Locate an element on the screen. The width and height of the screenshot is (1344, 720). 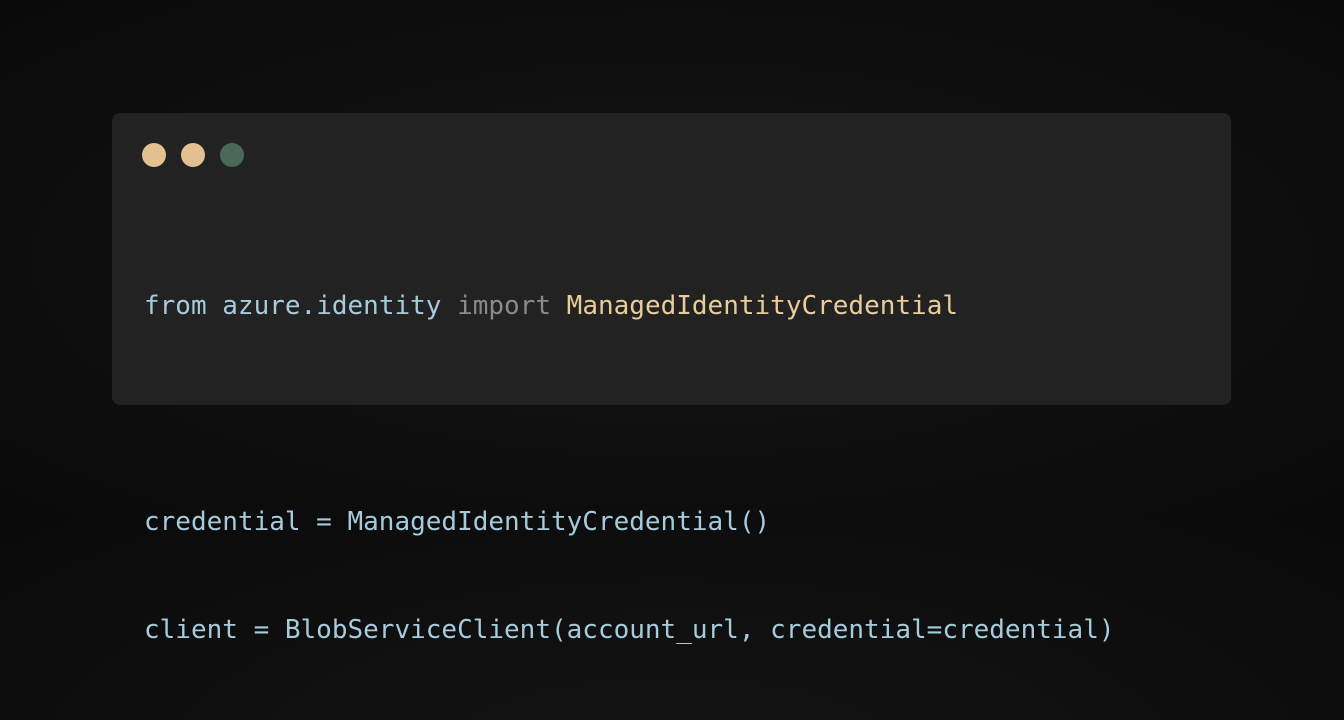
window-controls is located at coordinates (193, 155).